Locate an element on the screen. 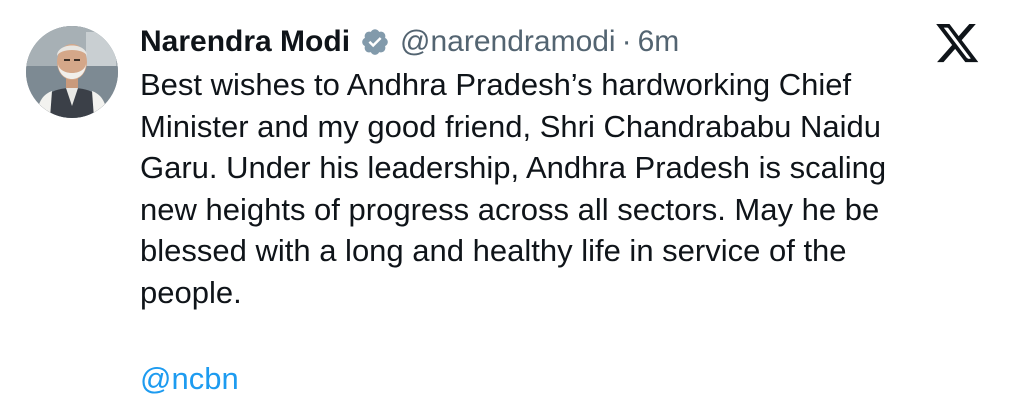  author-handle: @narendramodi is located at coordinates (508, 42).